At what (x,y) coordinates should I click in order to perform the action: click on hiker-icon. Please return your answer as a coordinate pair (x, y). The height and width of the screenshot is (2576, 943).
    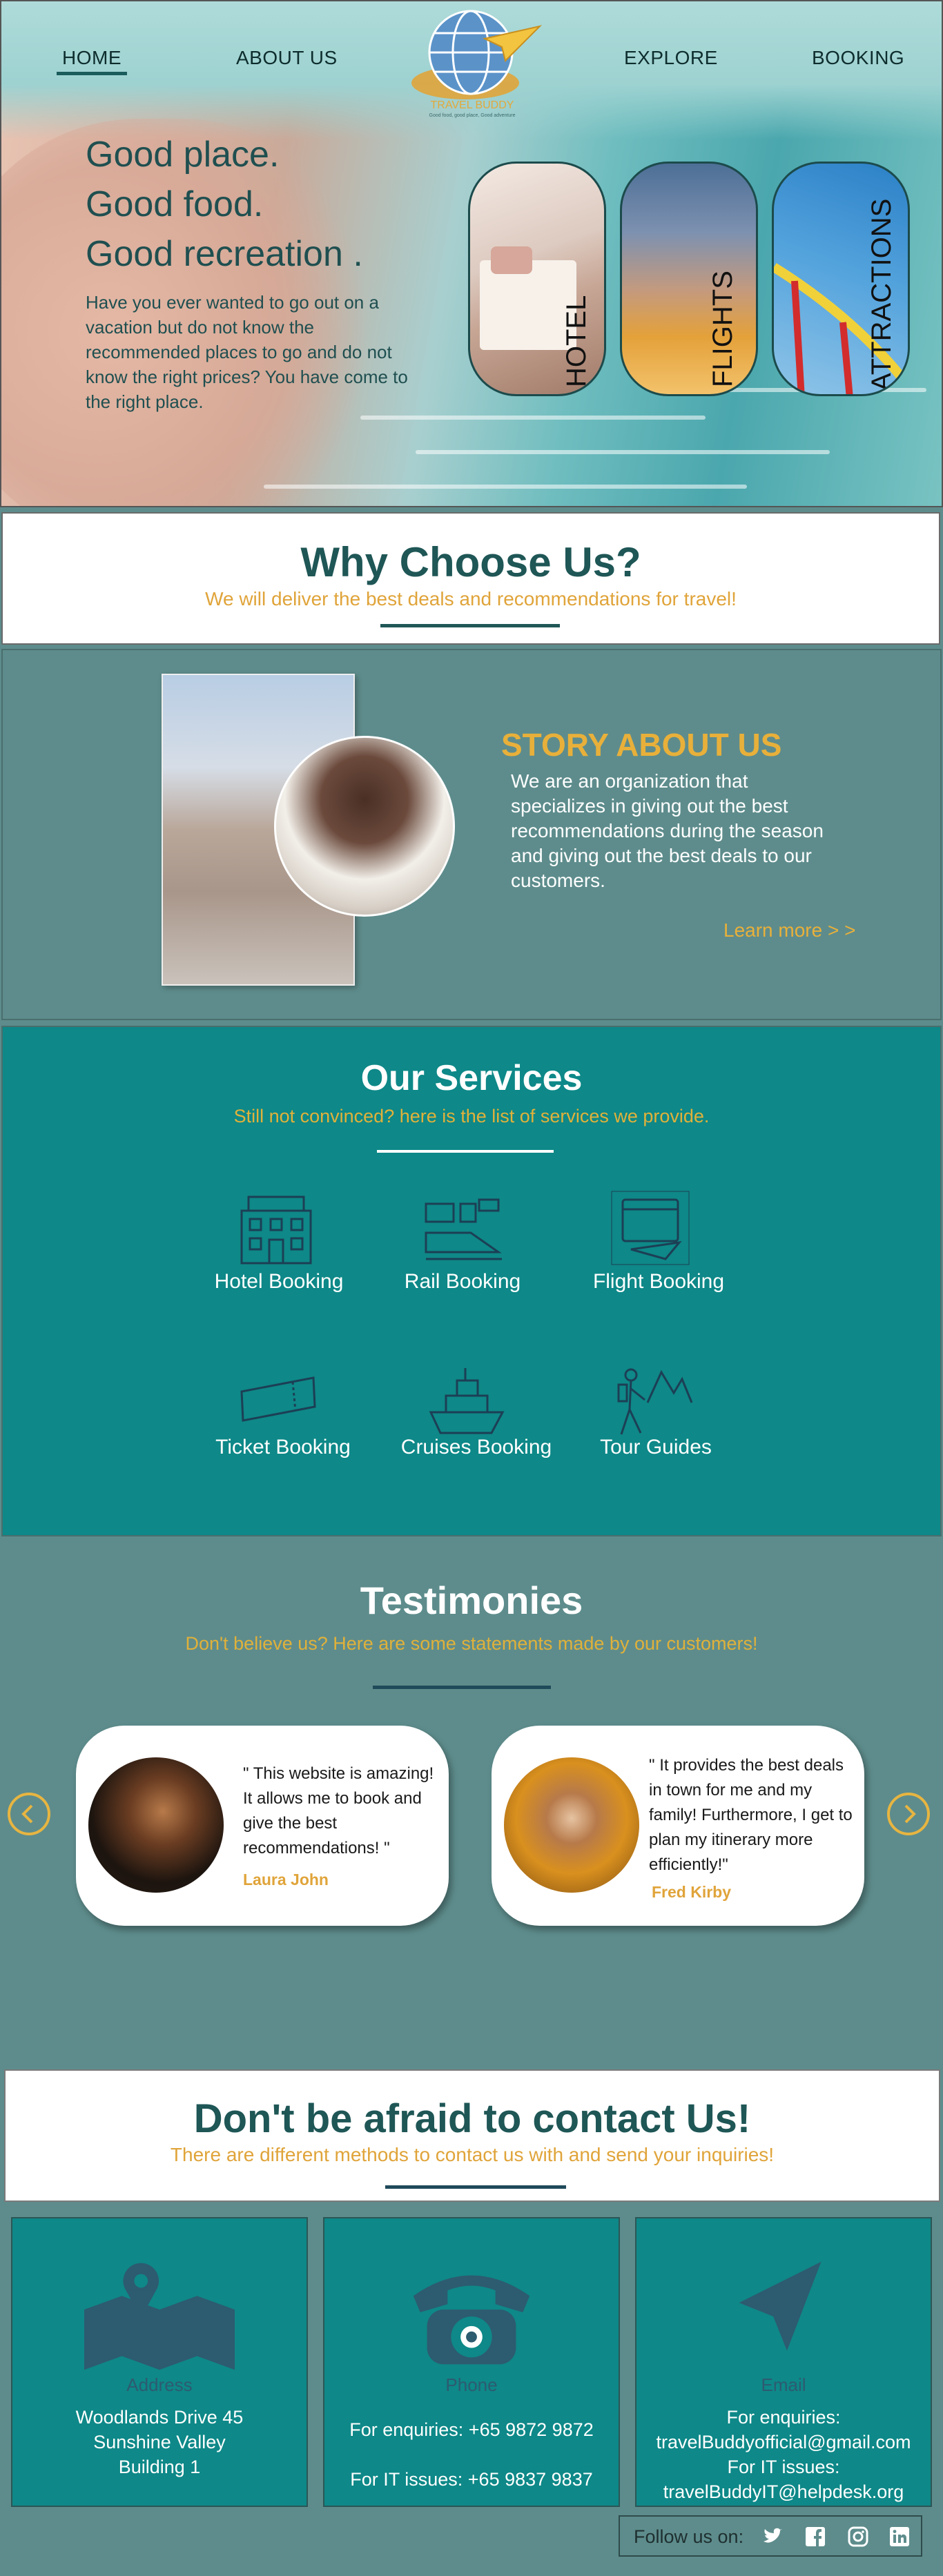
    Looking at the image, I should click on (651, 1399).